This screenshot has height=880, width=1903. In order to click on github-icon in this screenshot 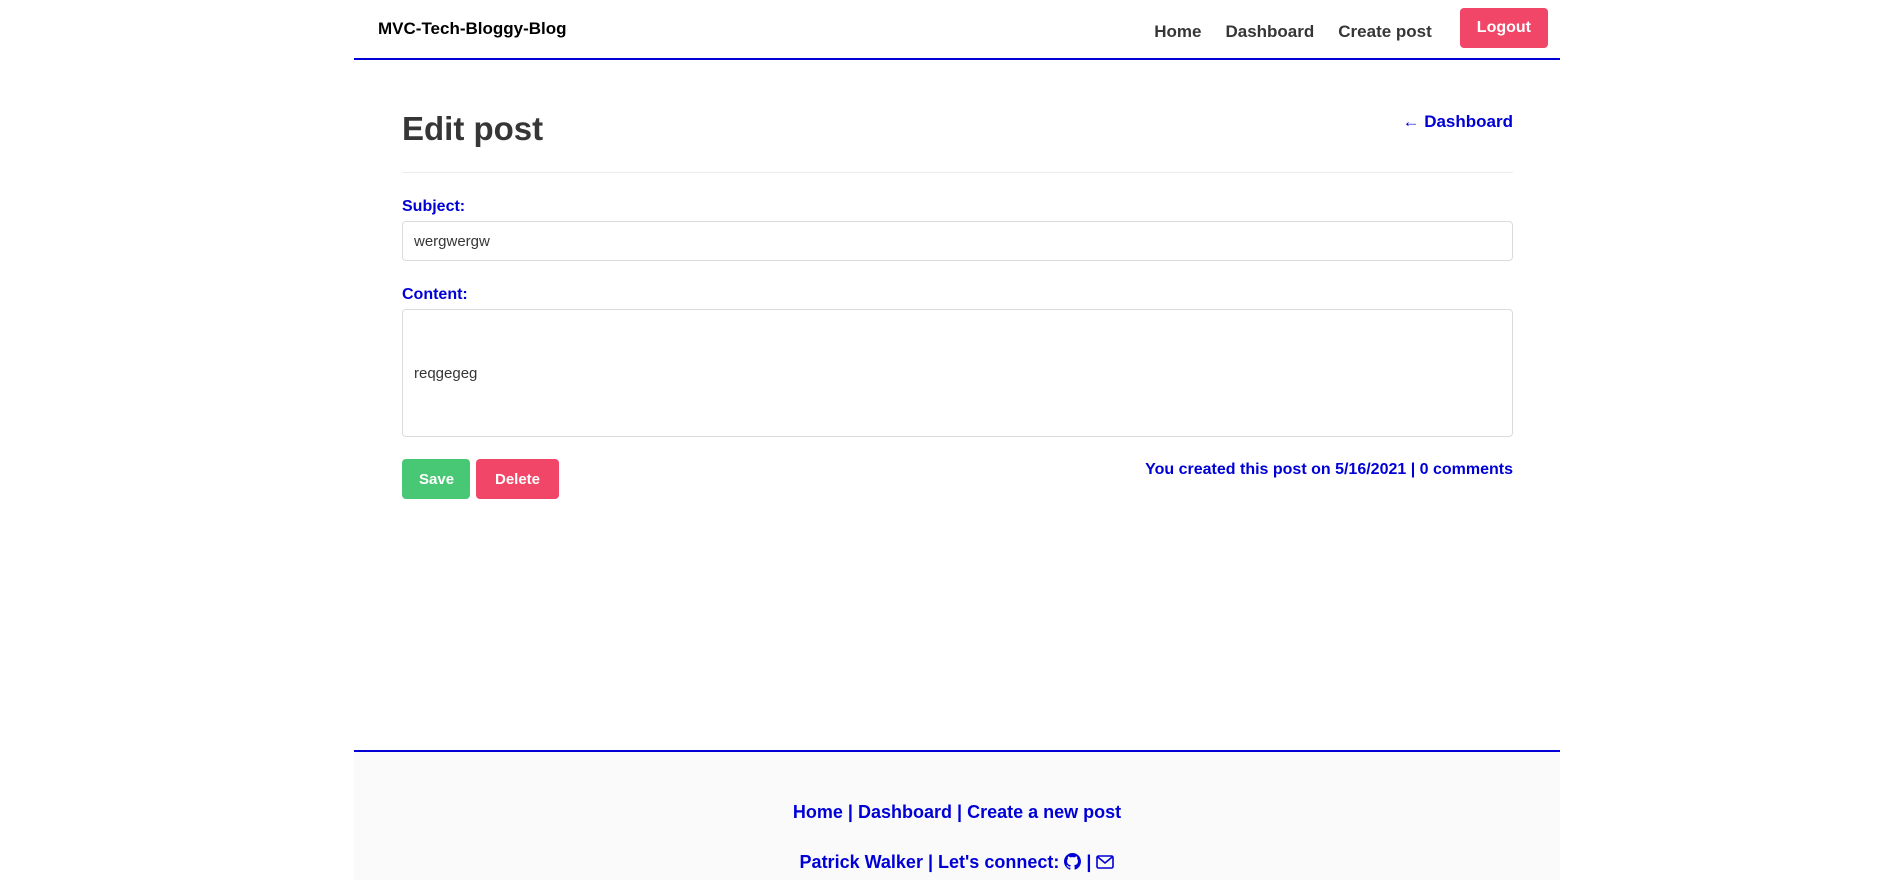, I will do `click(1075, 862)`.